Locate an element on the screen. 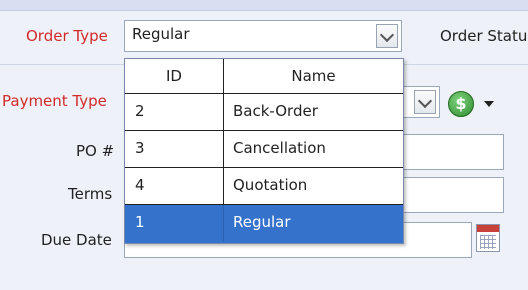 This screenshot has height=290, width=528. row-name: Regular is located at coordinates (262, 222).